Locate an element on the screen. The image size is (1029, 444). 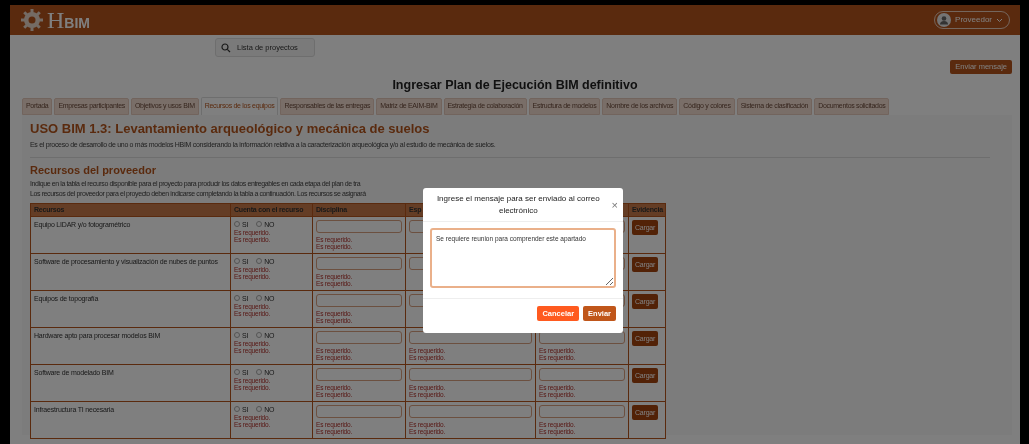
dialog-title: Ingrese el mensaje para ser enviado al correo electrónico is located at coordinates (518, 205).